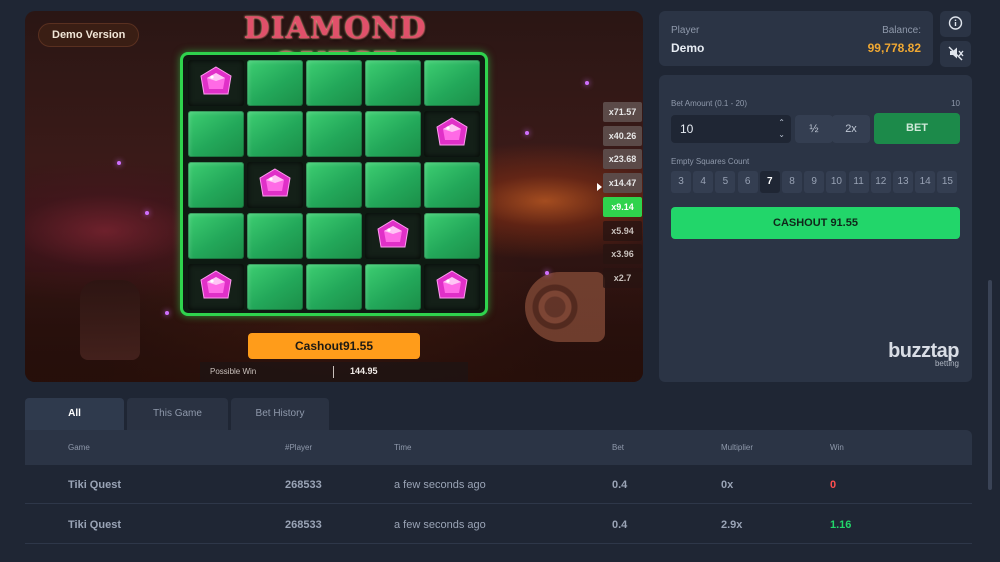 Image resolution: width=1000 pixels, height=562 pixels. I want to click on column-header: #Player, so click(299, 447).